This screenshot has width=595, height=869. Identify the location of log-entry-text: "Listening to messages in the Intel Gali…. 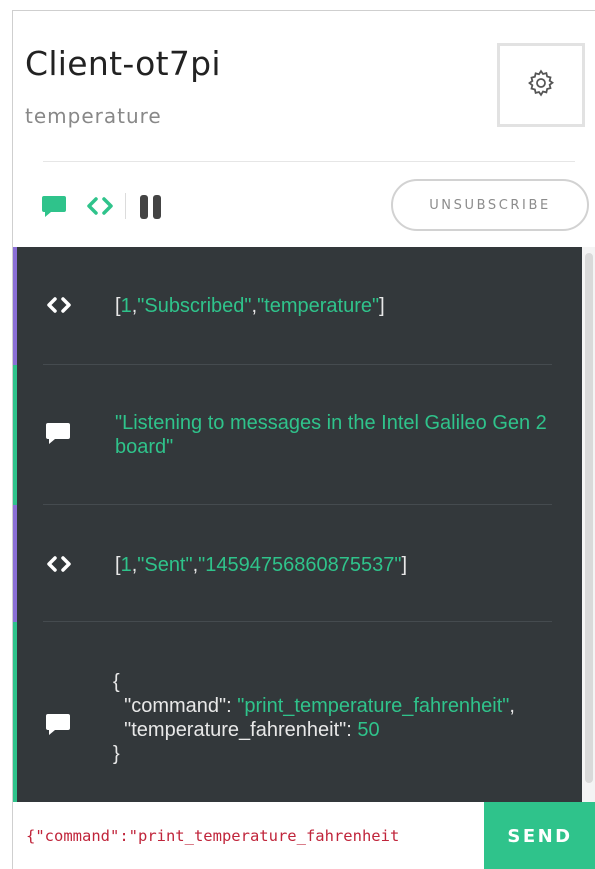
(334, 435).